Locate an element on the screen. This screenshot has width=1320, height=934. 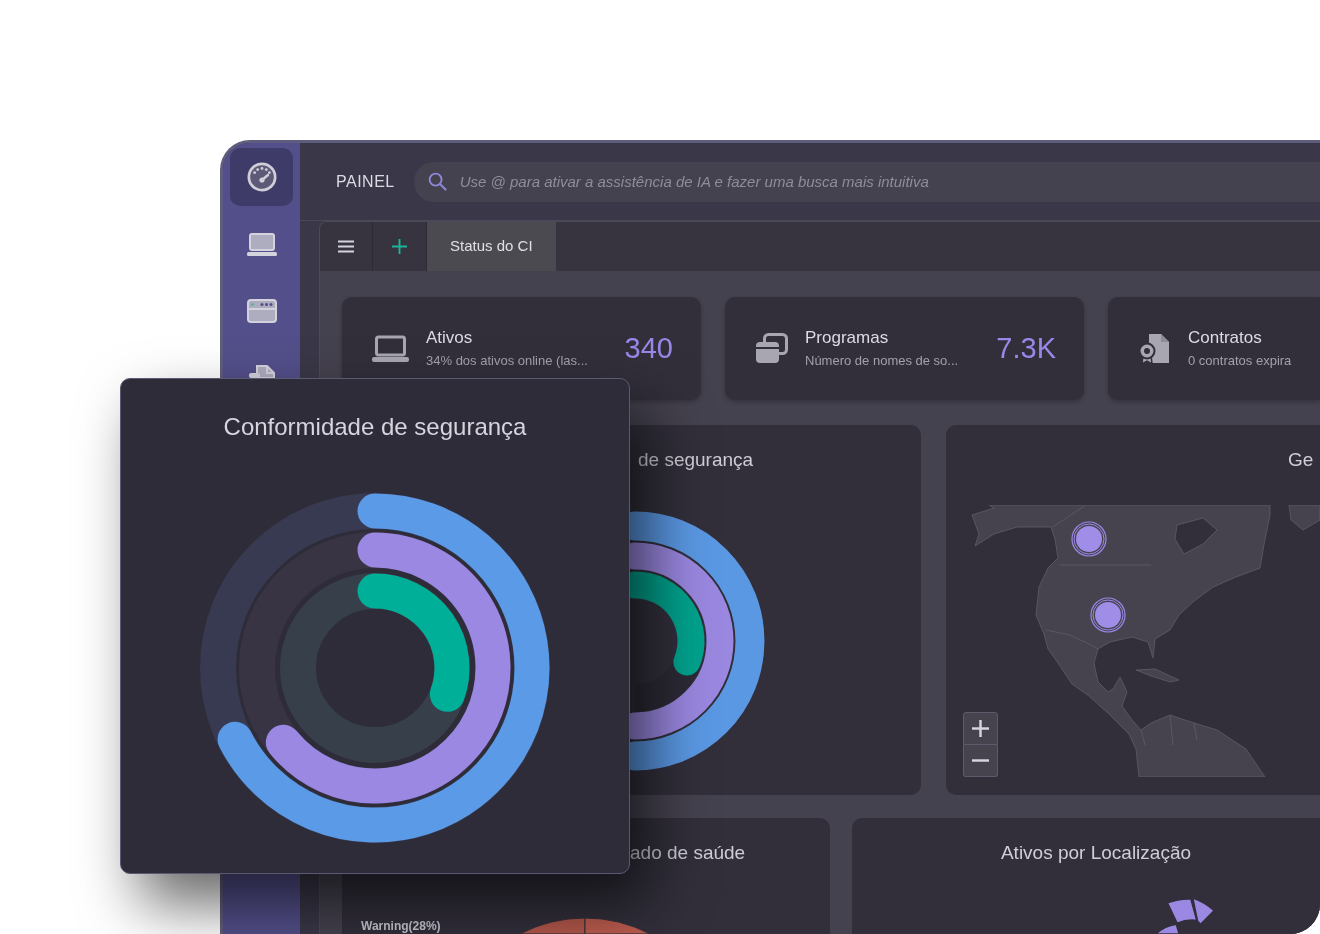
sidebar-item is located at coordinates (261, 177).